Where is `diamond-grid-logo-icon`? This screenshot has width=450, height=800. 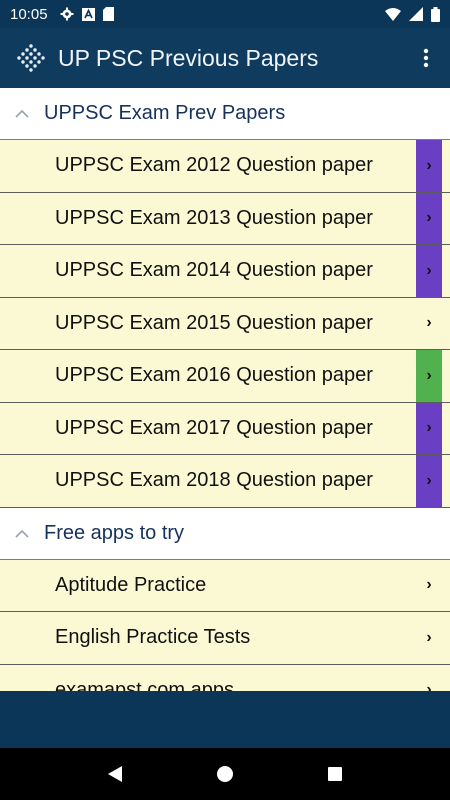
diamond-grid-logo-icon is located at coordinates (31, 58).